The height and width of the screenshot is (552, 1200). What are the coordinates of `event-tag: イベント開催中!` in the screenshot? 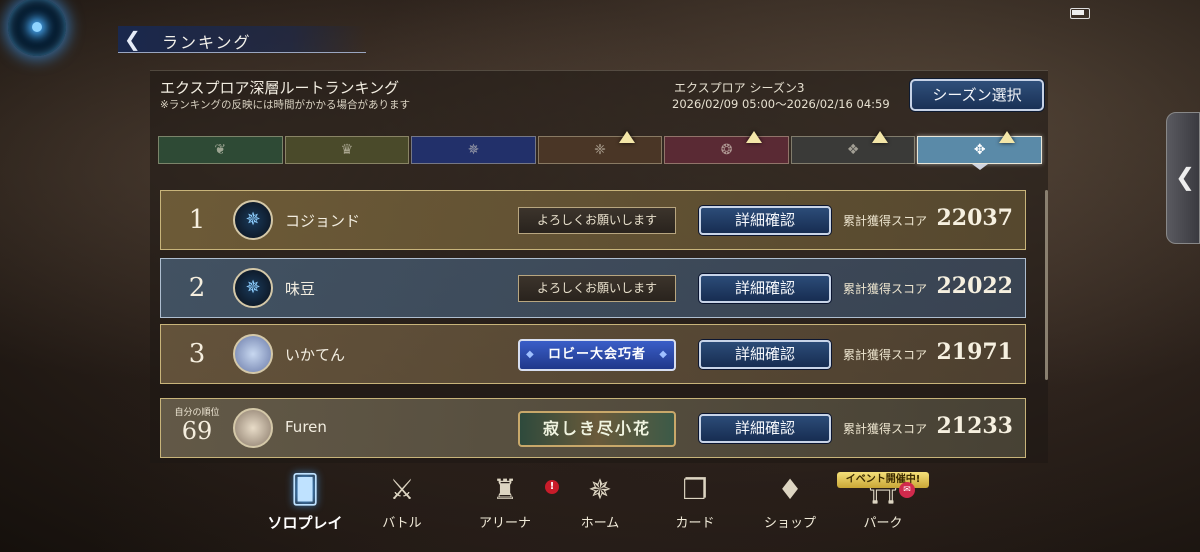 It's located at (883, 480).